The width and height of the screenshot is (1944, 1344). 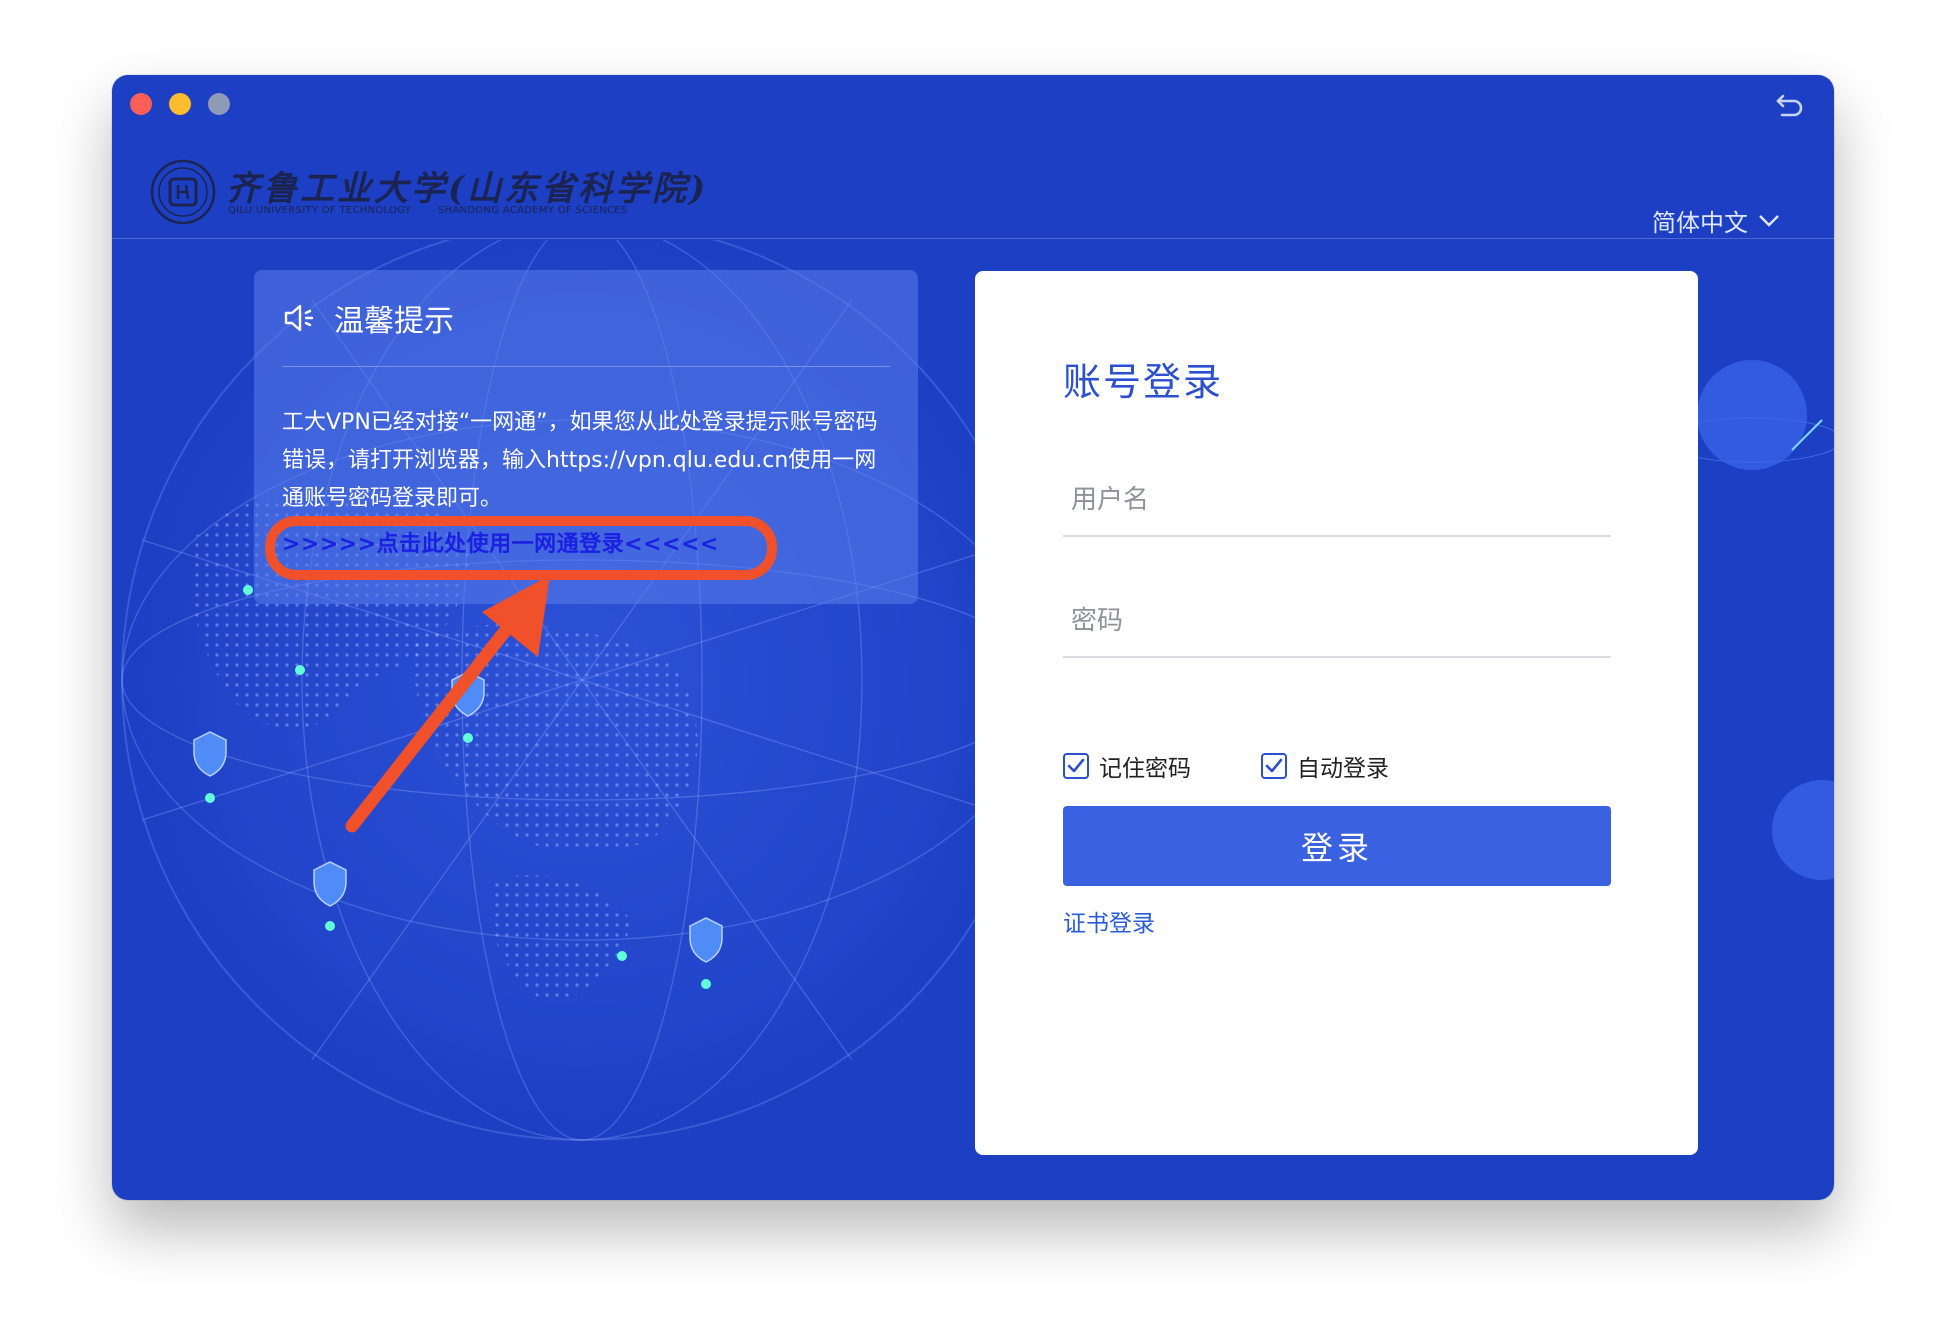 I want to click on logo-english-right: SHANDONG ACADEMY OF SCIENCES, so click(x=533, y=210).